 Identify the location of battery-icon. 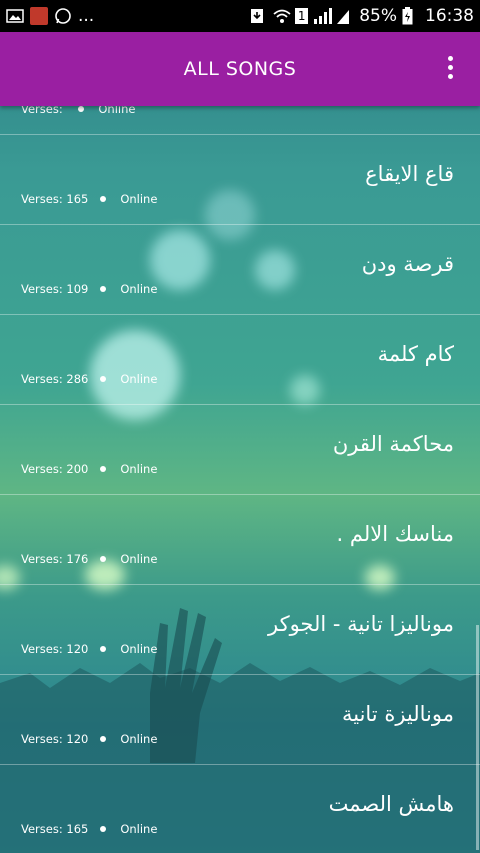
(411, 16).